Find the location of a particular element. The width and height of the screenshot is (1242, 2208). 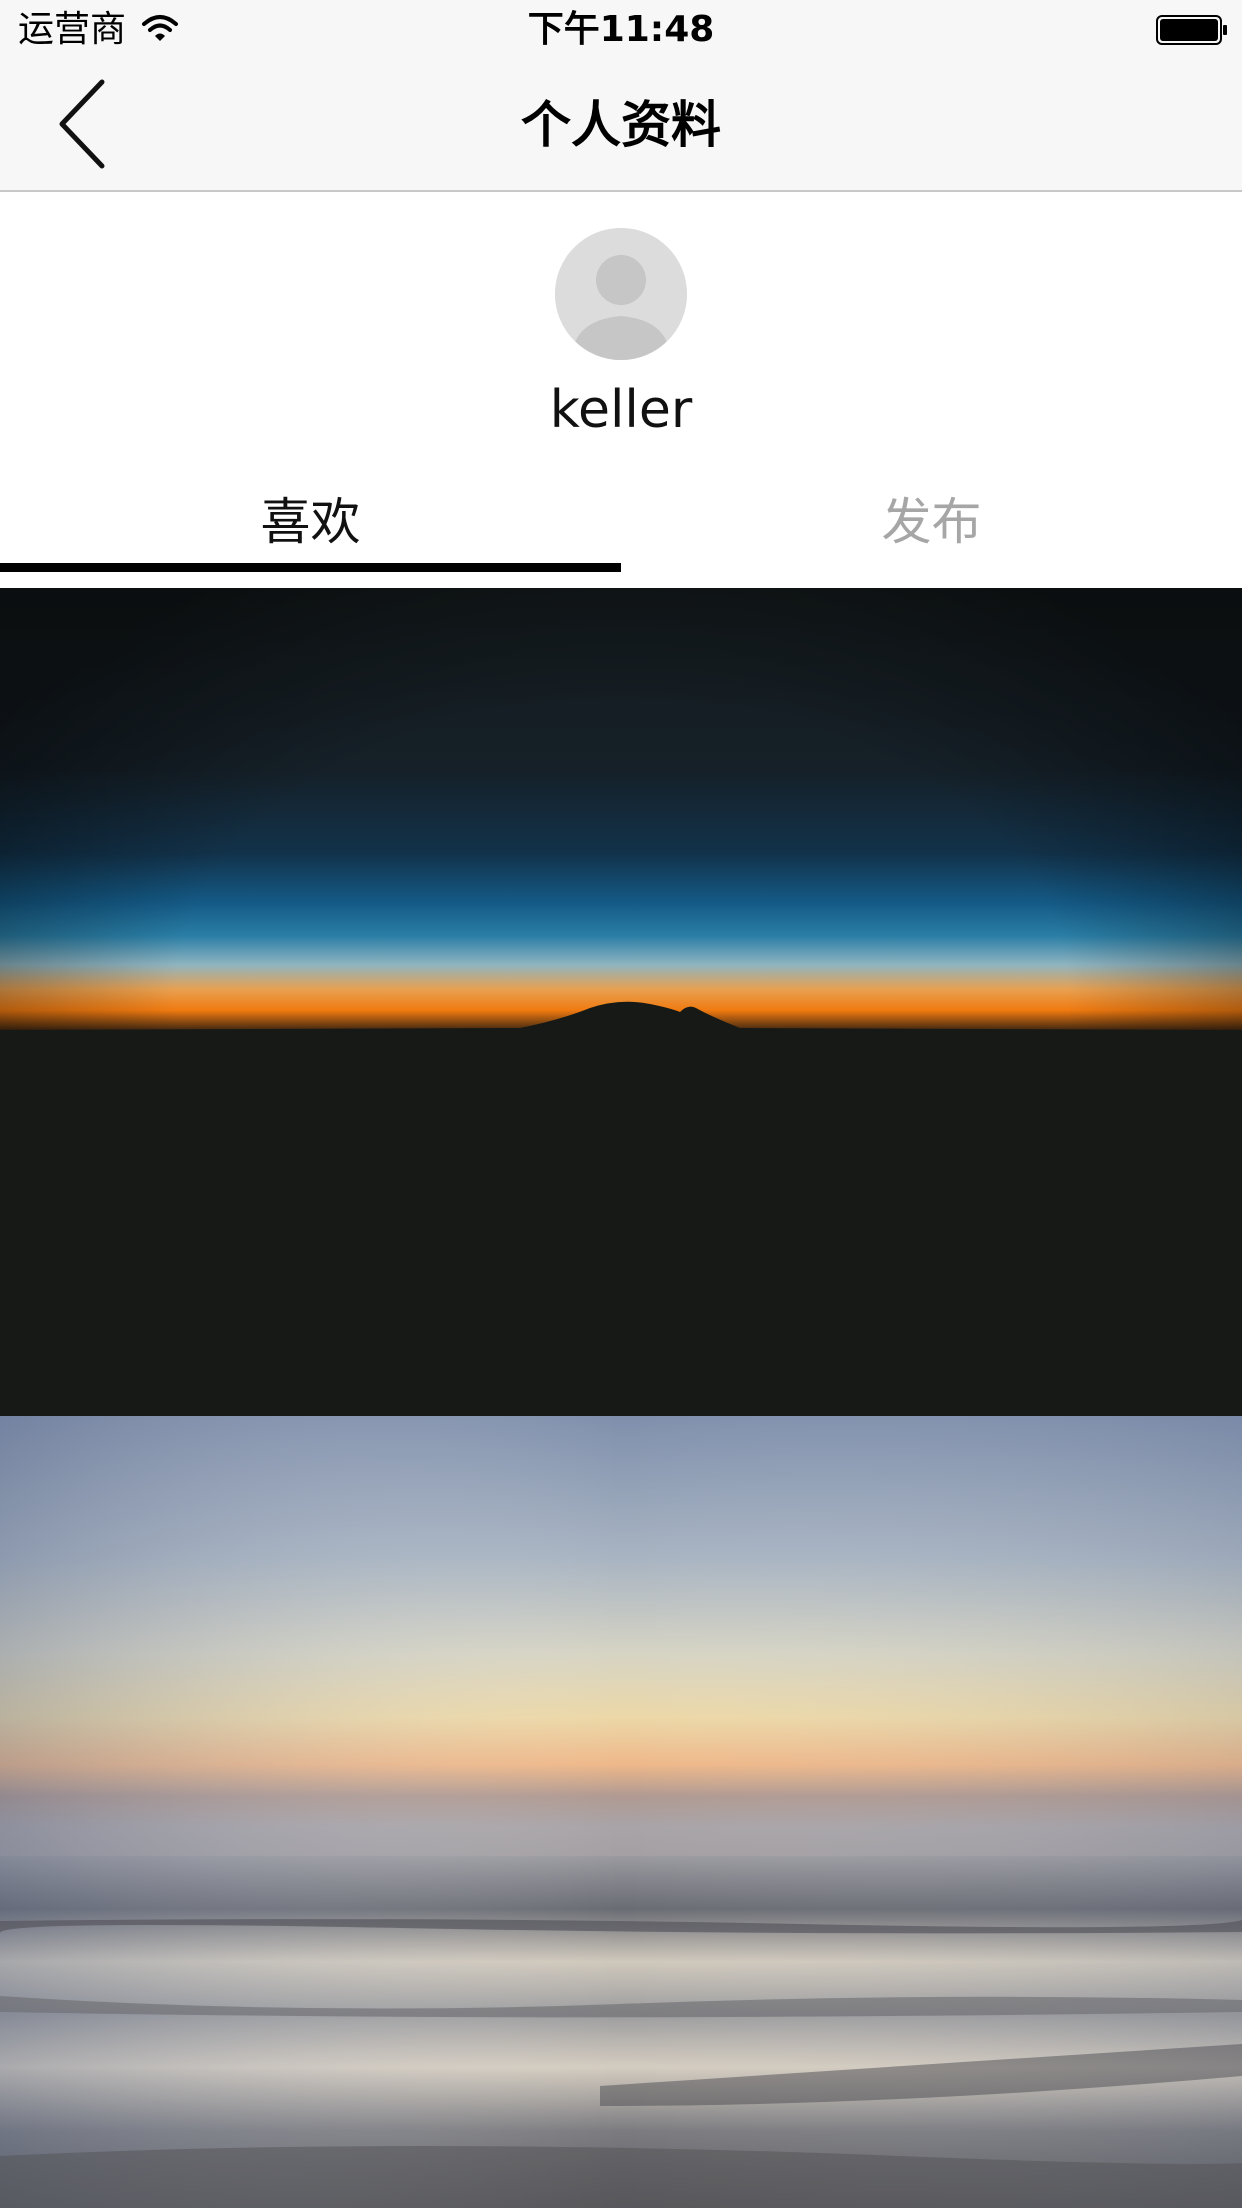

tab-likes: 喜欢 is located at coordinates (310, 522).